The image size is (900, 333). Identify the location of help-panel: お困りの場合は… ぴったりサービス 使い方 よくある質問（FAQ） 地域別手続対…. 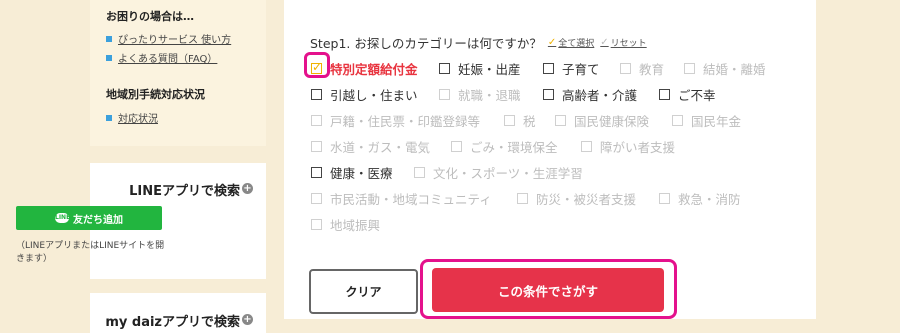
(178, 73).